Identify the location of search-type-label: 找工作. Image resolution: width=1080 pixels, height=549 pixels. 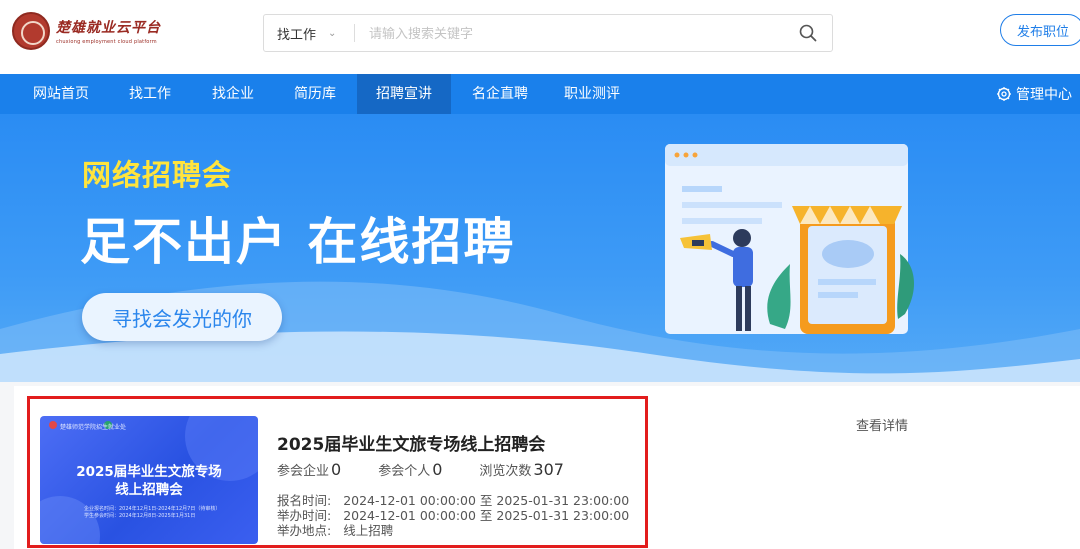
(297, 35).